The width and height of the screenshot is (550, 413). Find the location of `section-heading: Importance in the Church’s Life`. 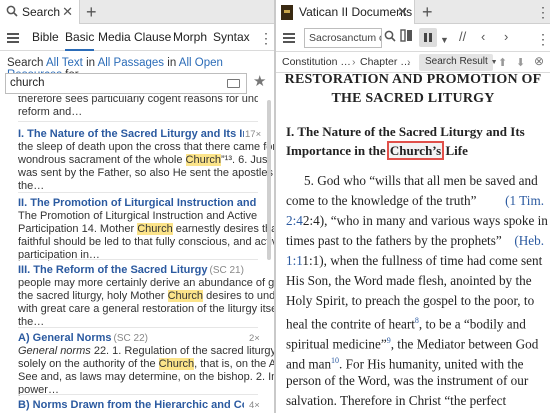

section-heading: Importance in the Church’s Life is located at coordinates (377, 150).